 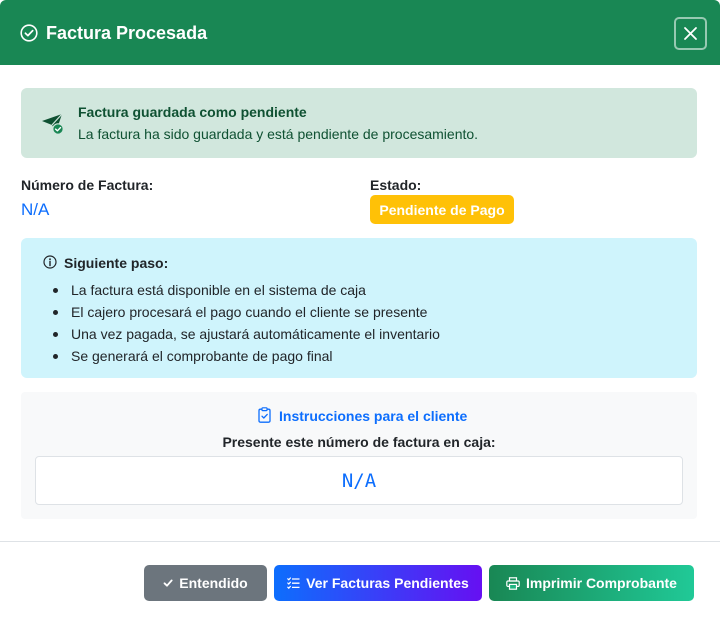 I want to click on modal-title: Factura Procesada, so click(x=127, y=33).